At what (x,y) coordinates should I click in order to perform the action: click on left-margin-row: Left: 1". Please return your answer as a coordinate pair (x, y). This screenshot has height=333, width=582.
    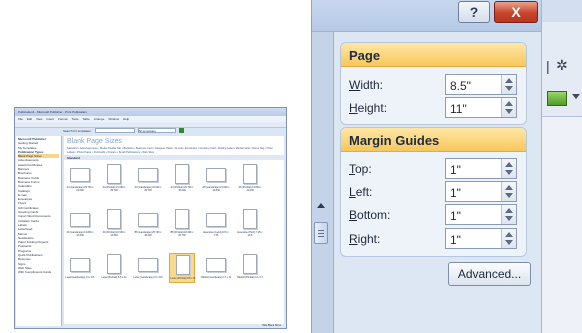
    Looking at the image, I should click on (434, 191).